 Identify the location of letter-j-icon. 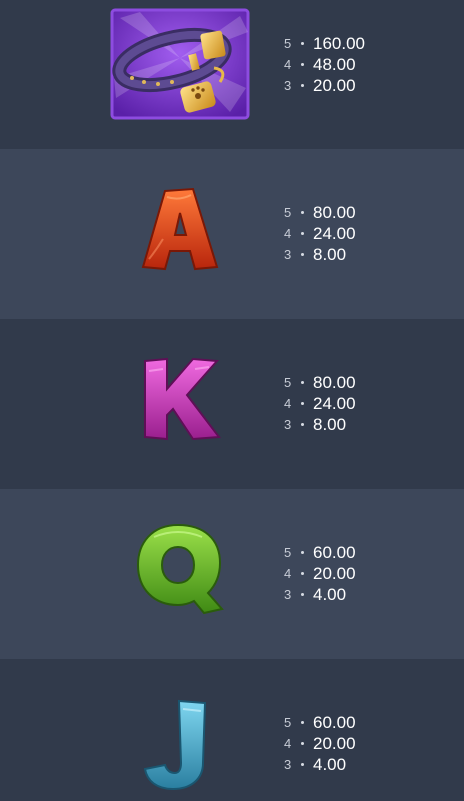
(180, 743).